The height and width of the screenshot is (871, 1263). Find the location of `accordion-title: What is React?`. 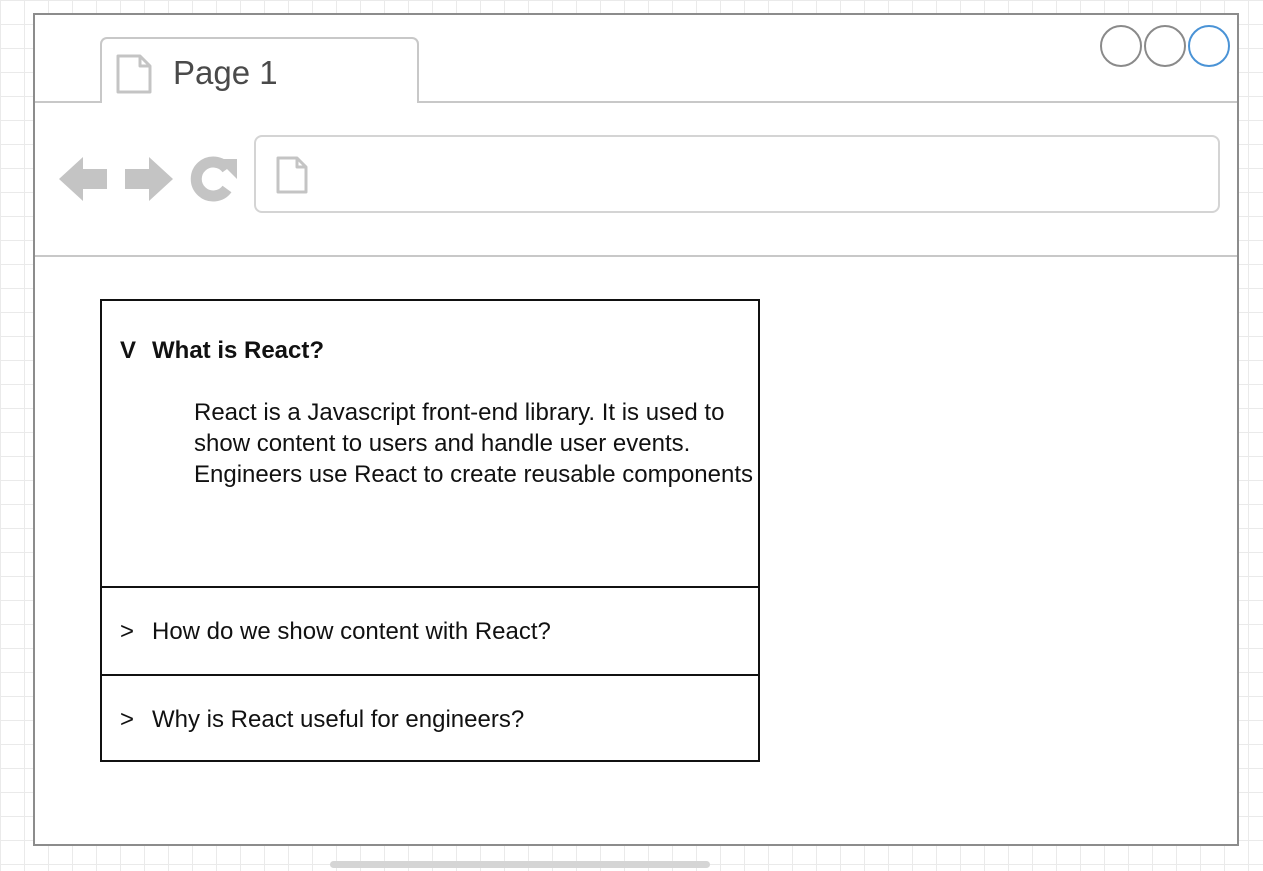

accordion-title: What is React? is located at coordinates (238, 350).